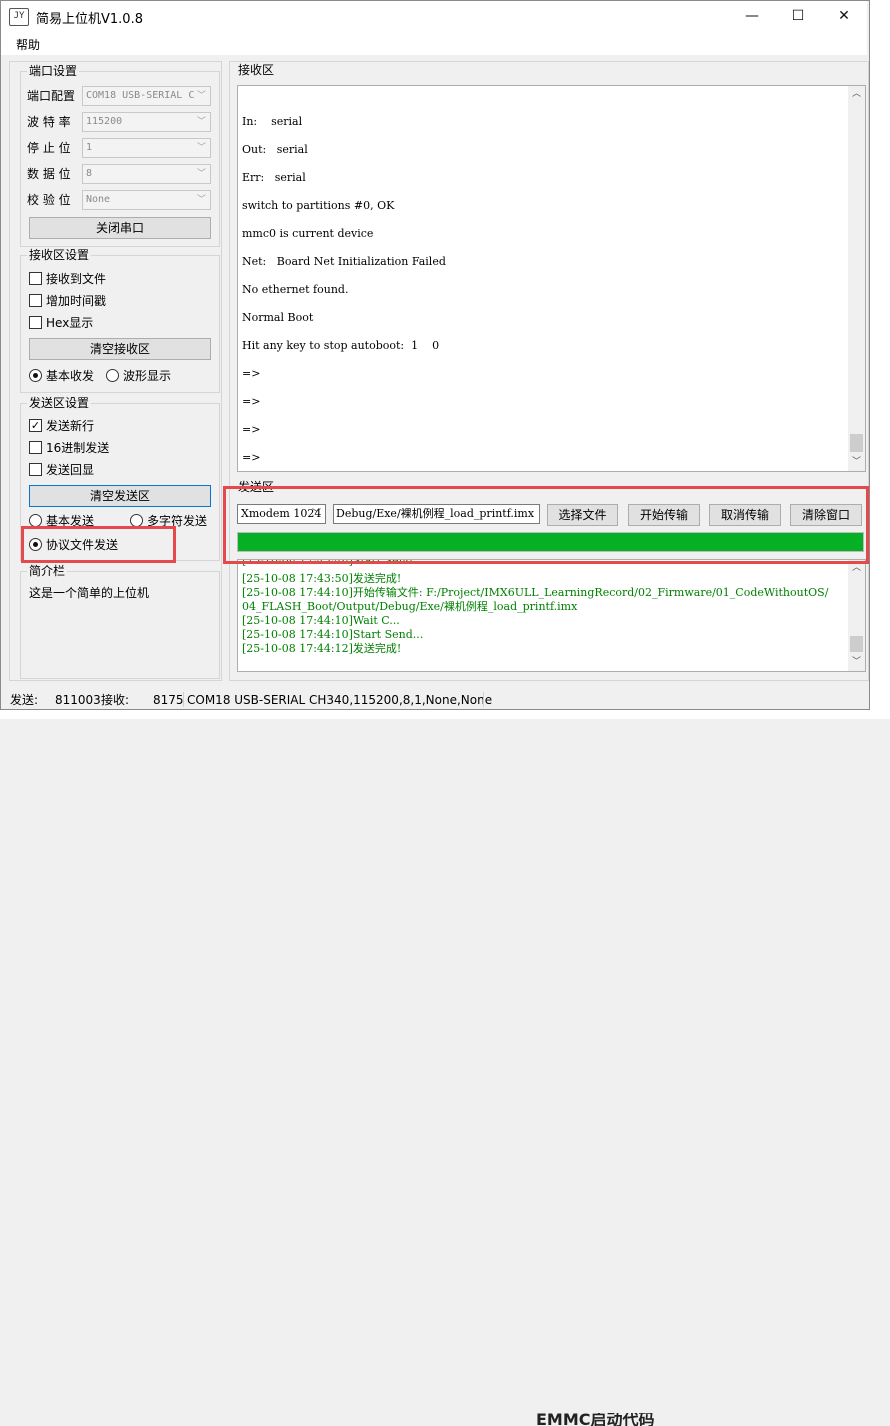 The height and width of the screenshot is (1426, 890). Describe the element at coordinates (120, 228) in the screenshot. I see `close-port-button: 关闭串口` at that location.